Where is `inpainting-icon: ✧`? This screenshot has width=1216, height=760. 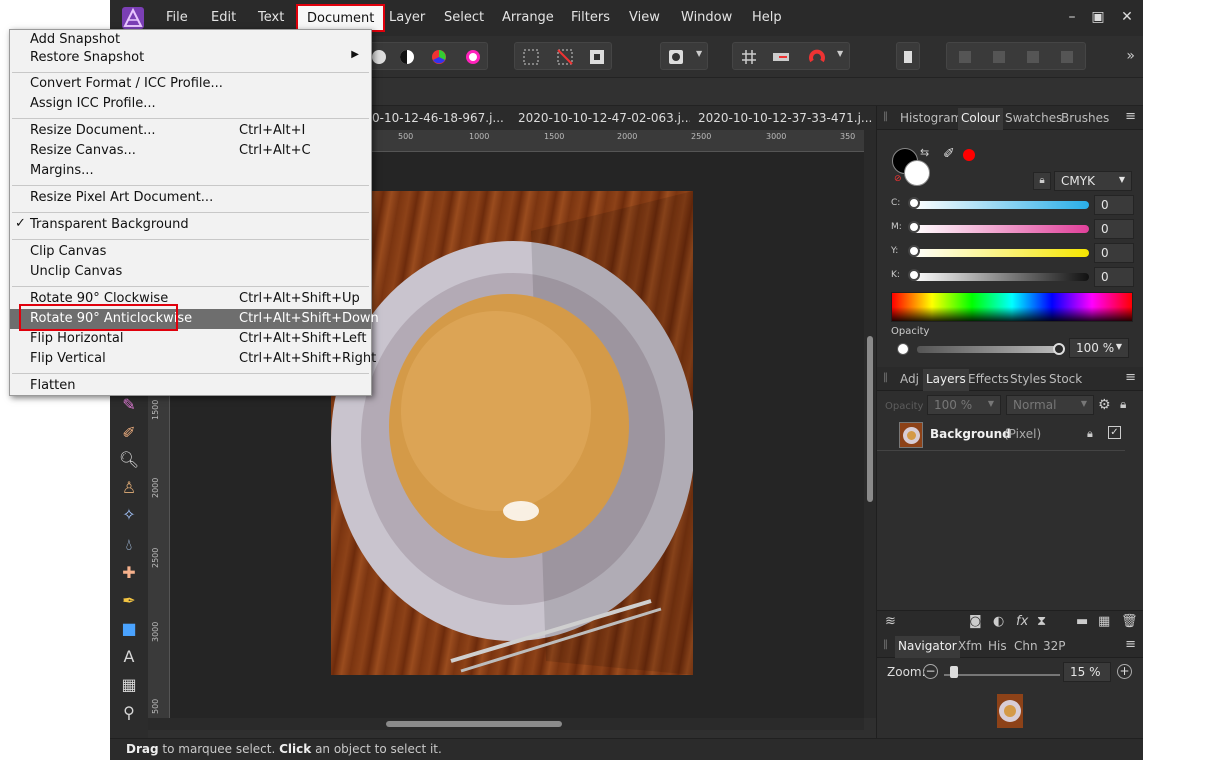 inpainting-icon: ✧ is located at coordinates (129, 515).